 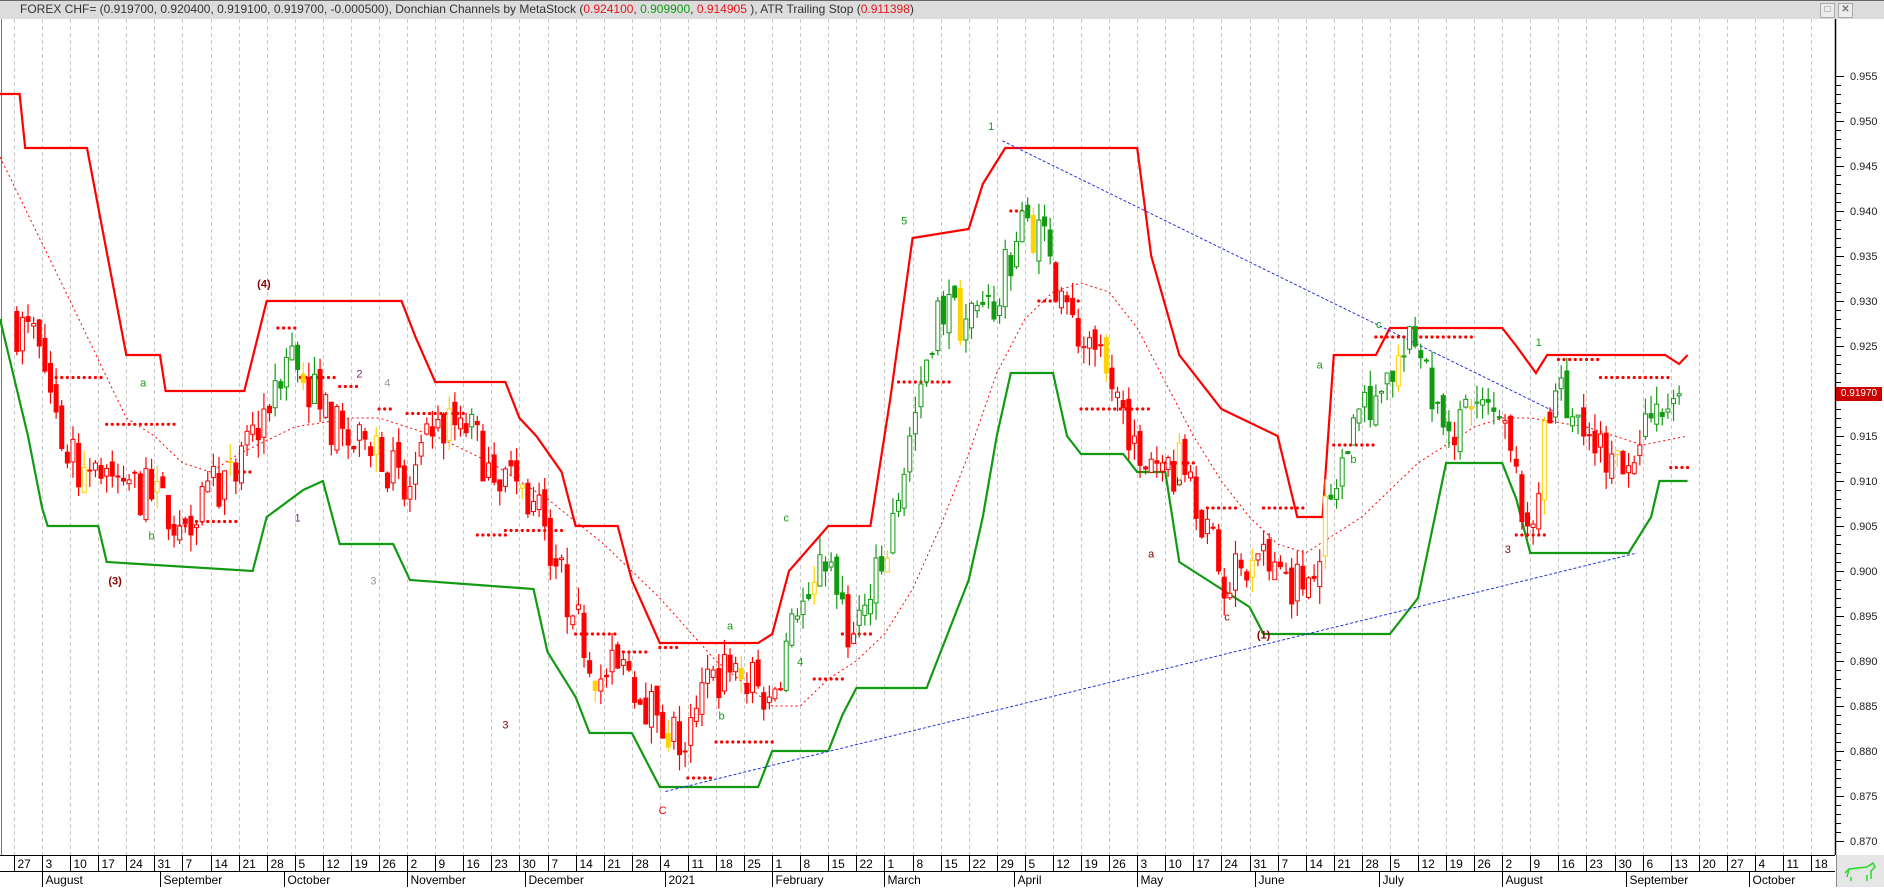 I want to click on x-month-label: March, so click(x=904, y=880).